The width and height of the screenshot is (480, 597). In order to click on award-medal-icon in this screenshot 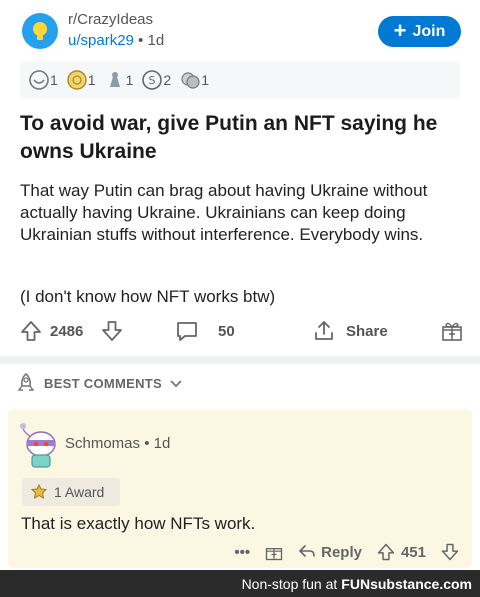, I will do `click(39, 491)`.